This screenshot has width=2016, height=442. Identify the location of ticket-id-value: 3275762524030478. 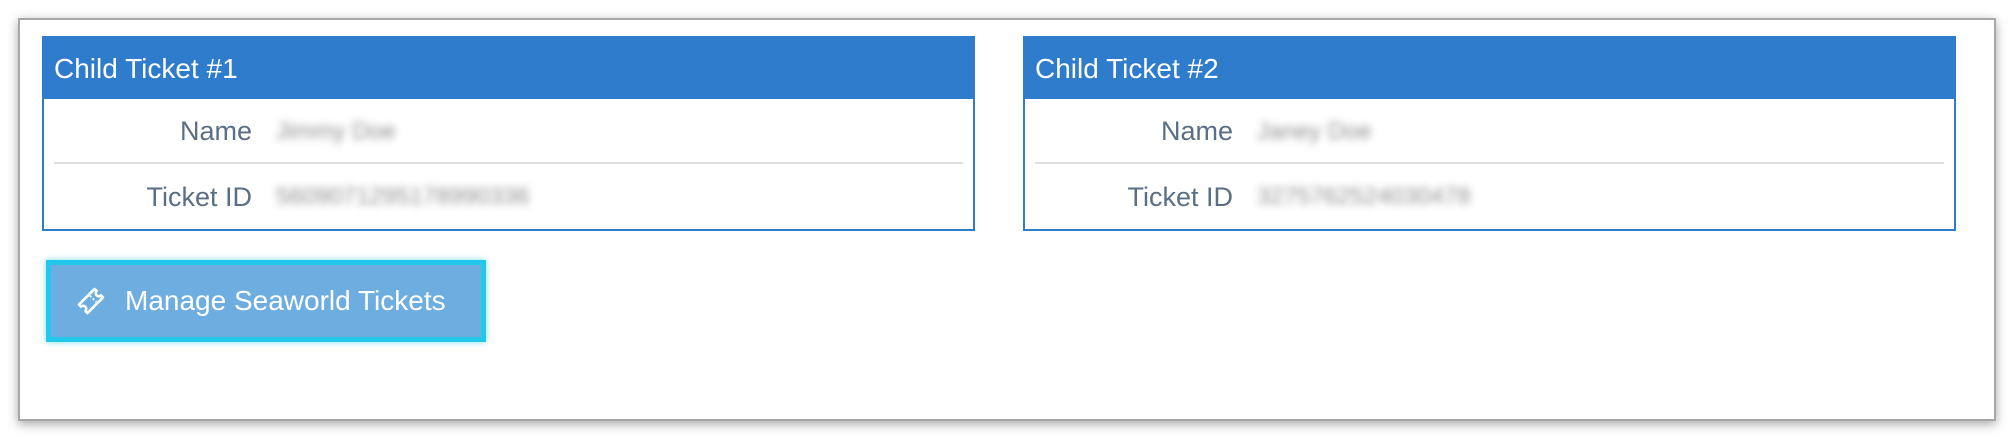
(1364, 196).